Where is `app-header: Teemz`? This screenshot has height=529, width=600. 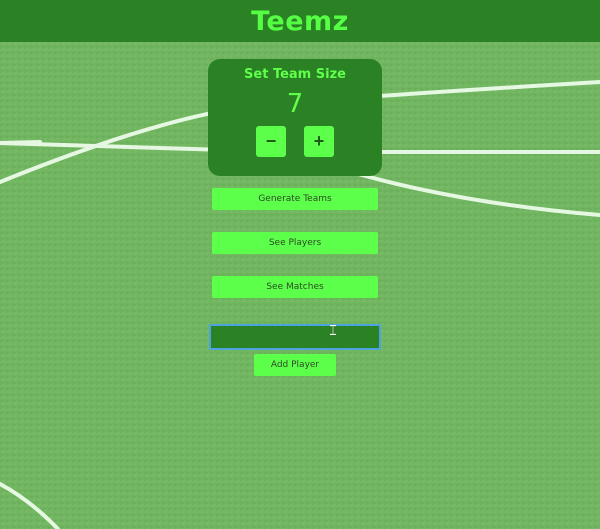
app-header: Teemz is located at coordinates (300, 21).